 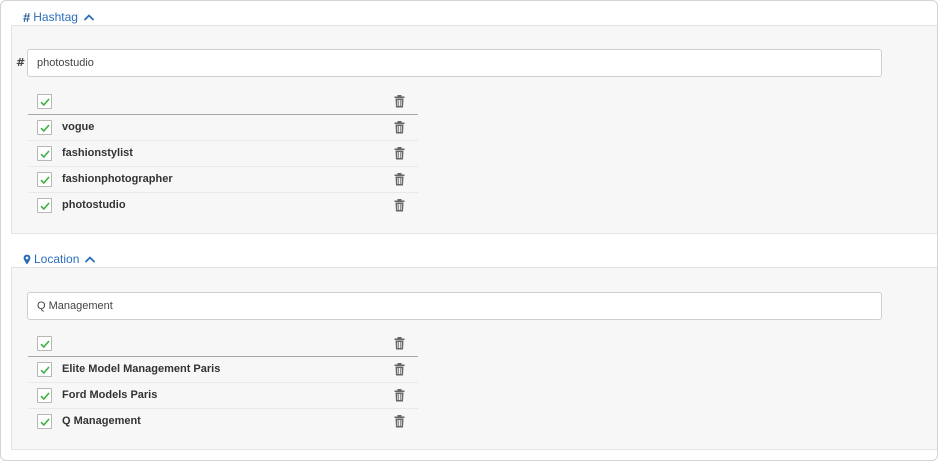 I want to click on hashtag-label: photostudio, so click(x=94, y=205).